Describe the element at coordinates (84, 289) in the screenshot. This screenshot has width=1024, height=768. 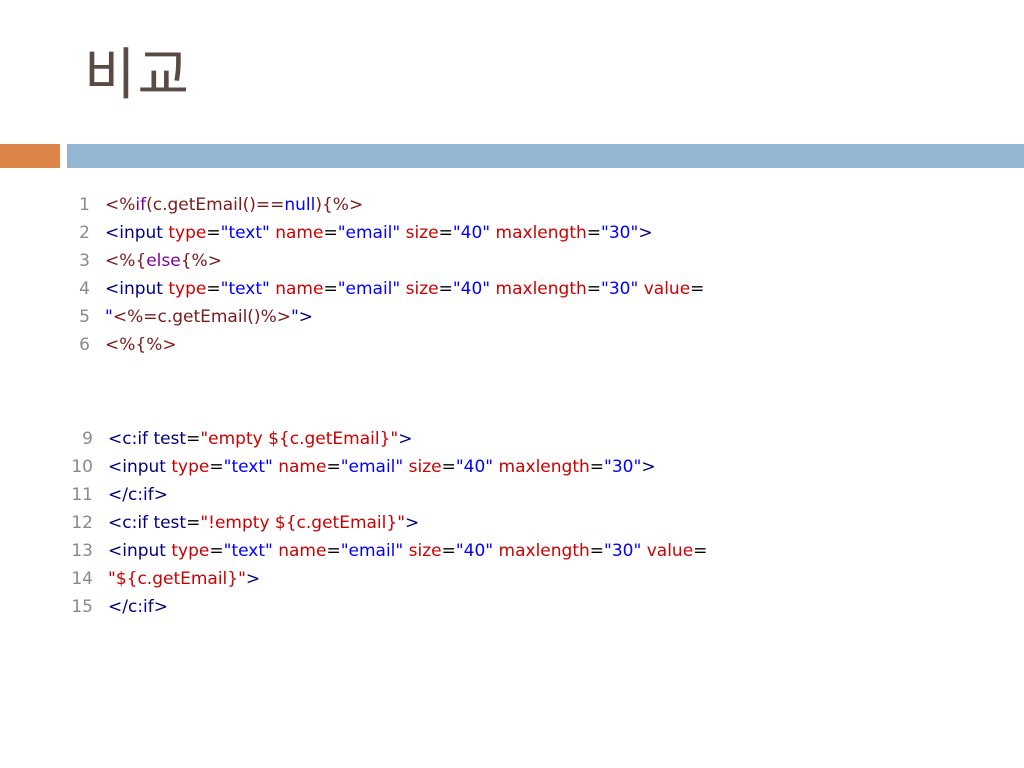
I see `line-number: 4` at that location.